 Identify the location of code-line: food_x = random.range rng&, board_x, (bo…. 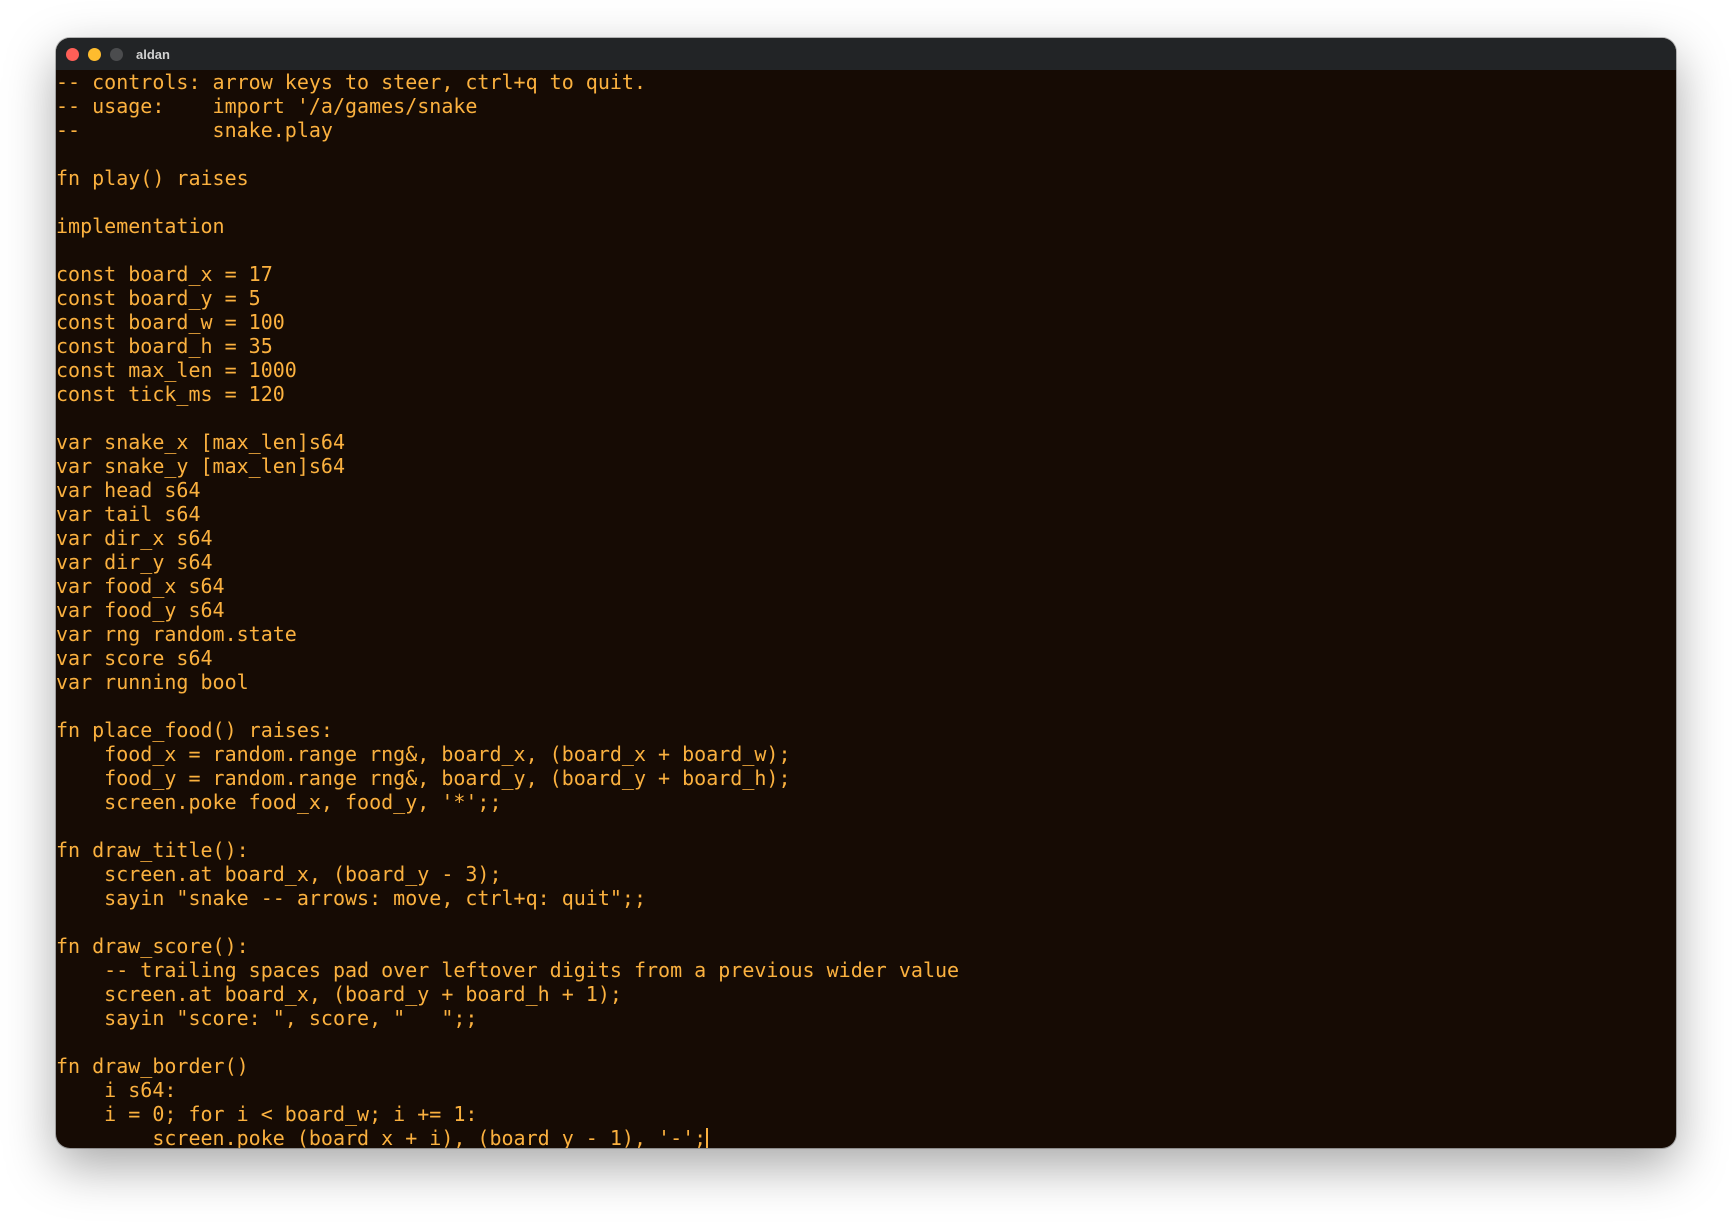
(423, 754).